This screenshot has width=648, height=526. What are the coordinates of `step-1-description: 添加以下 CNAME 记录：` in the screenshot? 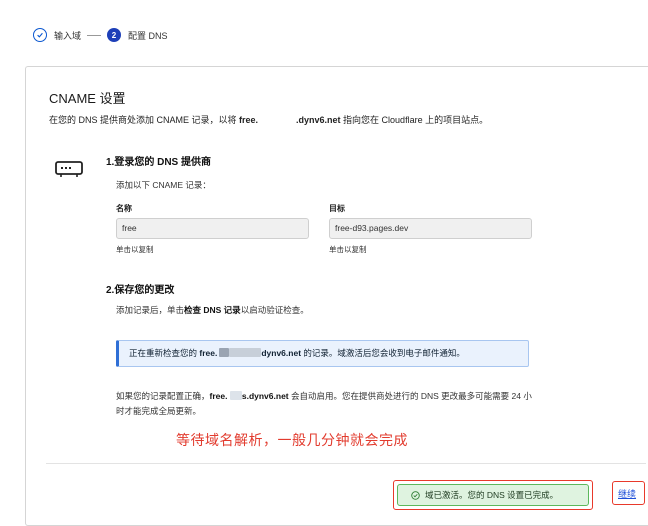 It's located at (163, 185).